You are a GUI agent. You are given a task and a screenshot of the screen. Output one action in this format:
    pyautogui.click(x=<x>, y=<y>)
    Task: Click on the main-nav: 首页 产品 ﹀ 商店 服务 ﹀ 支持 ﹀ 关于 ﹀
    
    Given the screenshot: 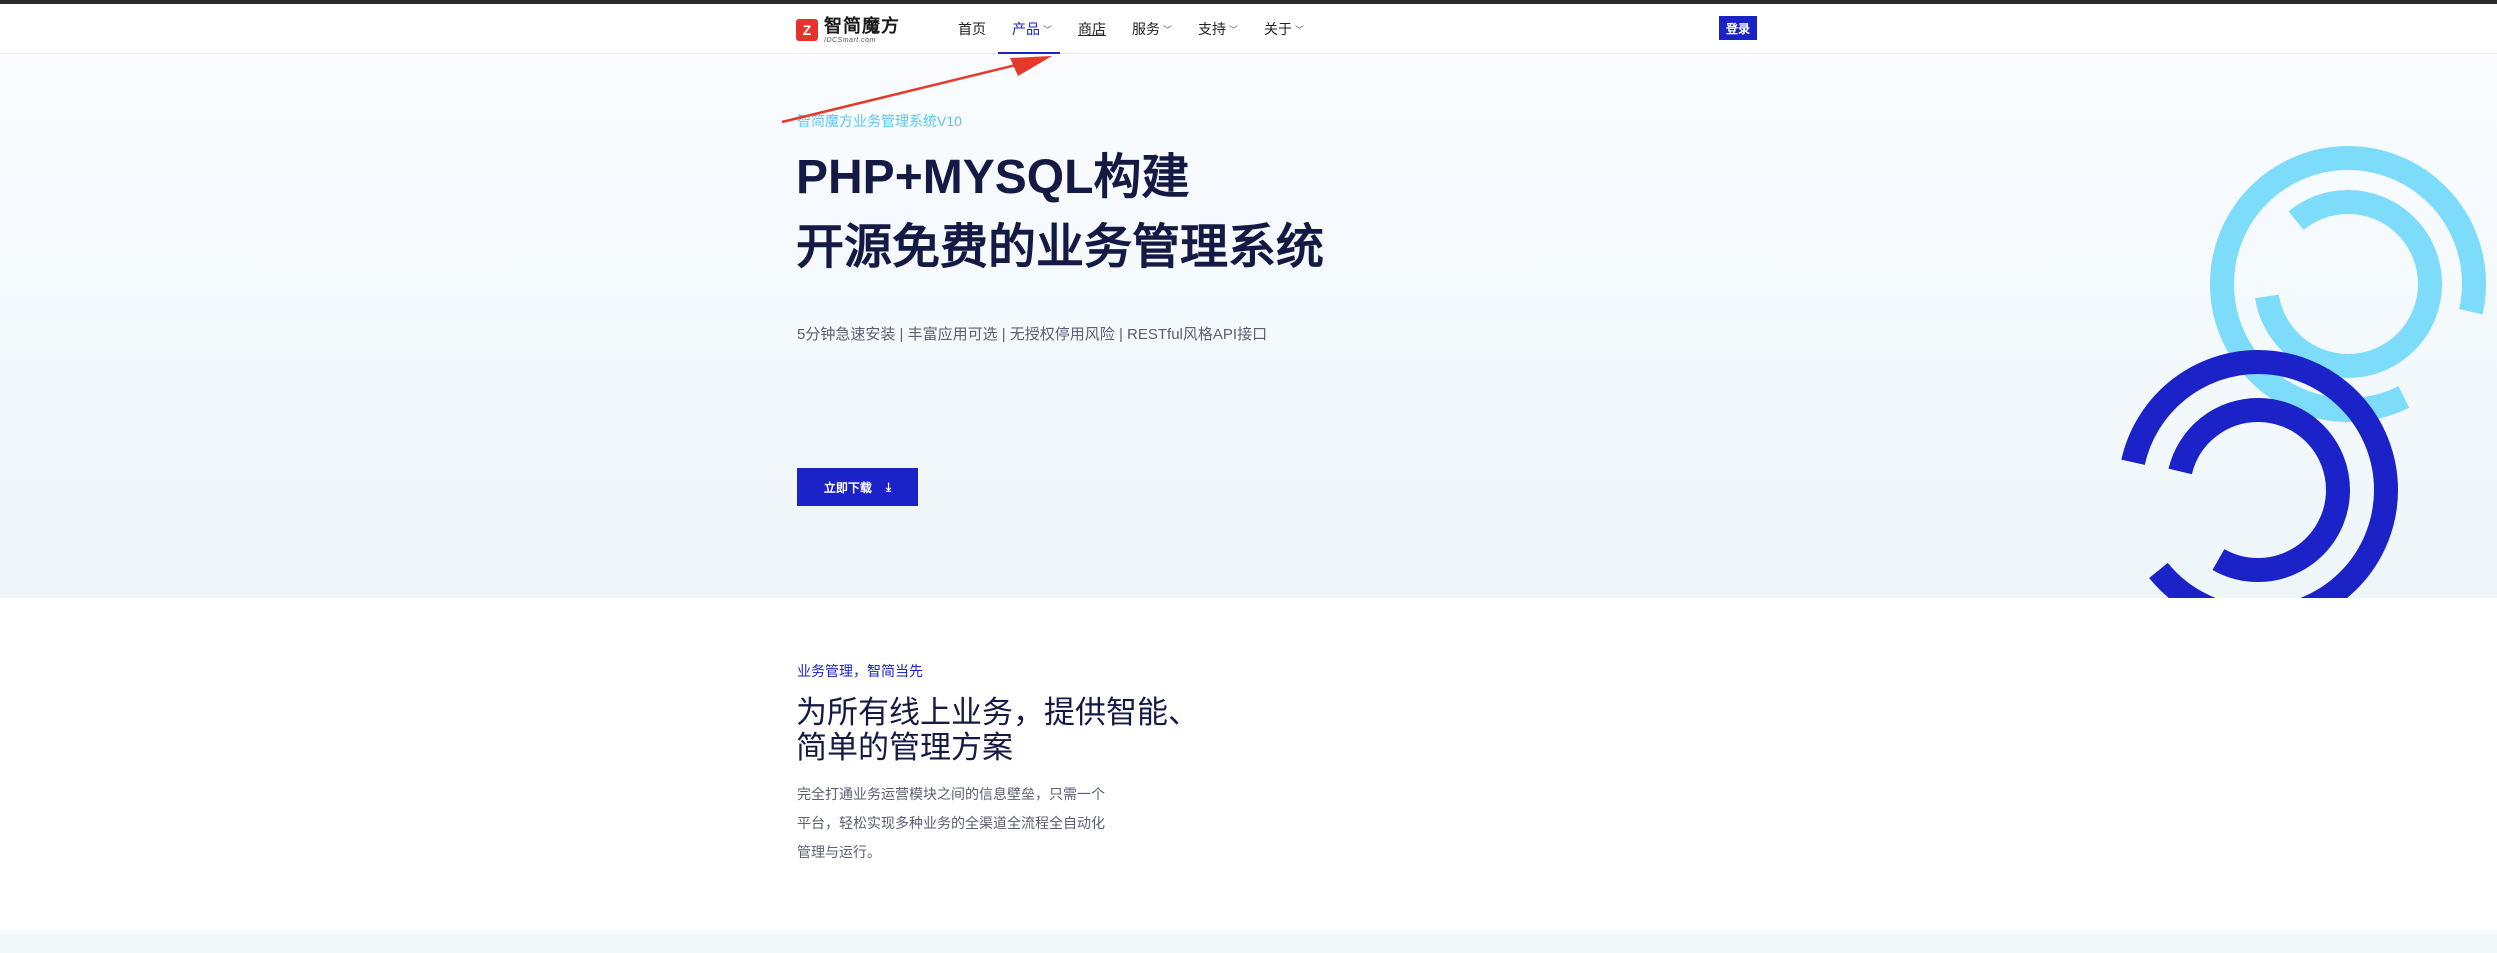 What is the action you would take?
    pyautogui.click(x=1144, y=29)
    